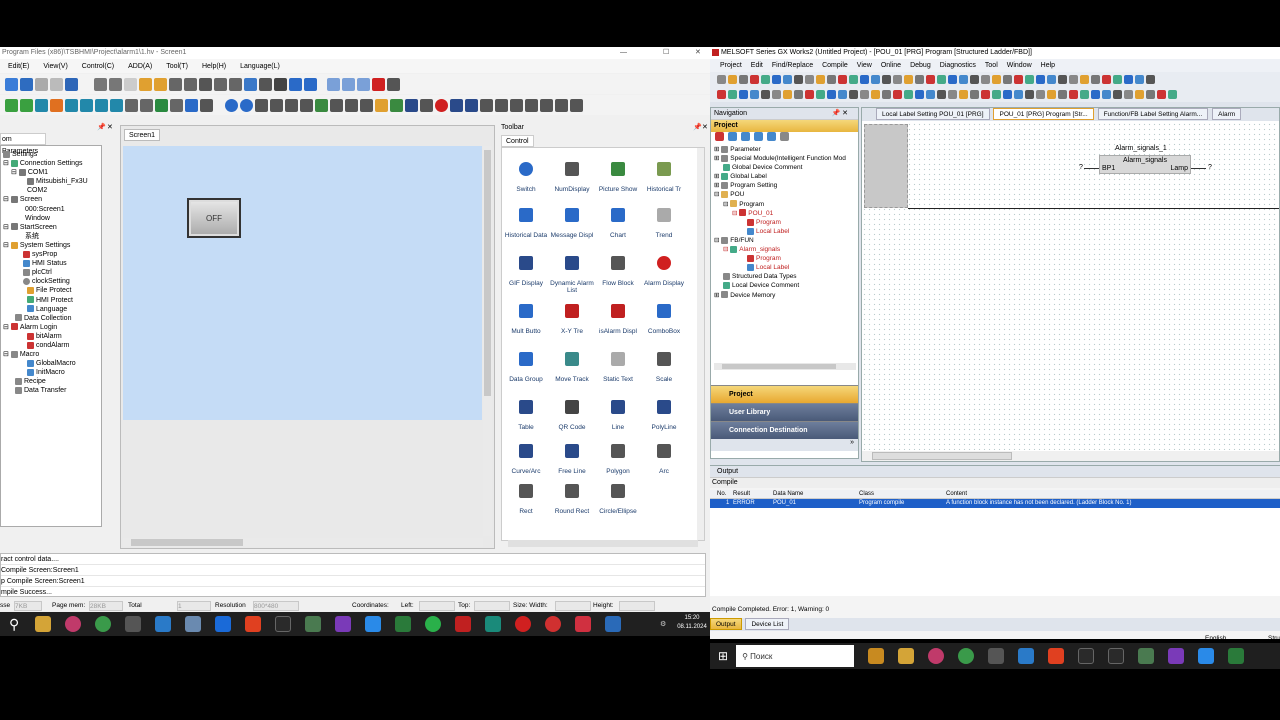  What do you see at coordinates (572, 367) in the screenshot?
I see `tool-move-track: Move Track` at bounding box center [572, 367].